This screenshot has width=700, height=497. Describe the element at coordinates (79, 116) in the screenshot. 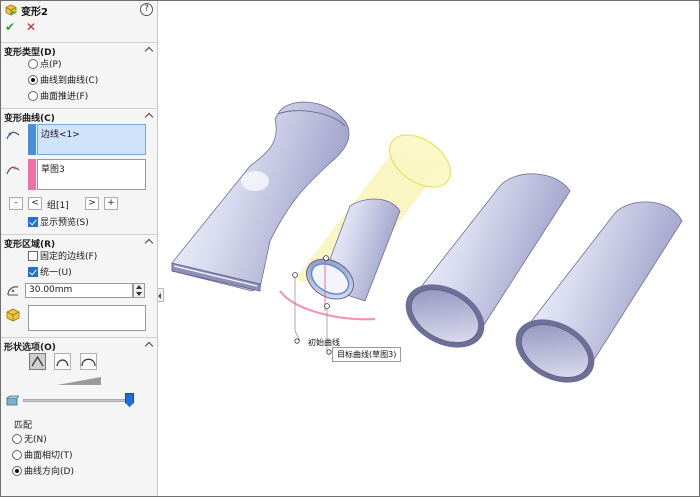

I see `section-deform-curves-header: 变形曲线(C)` at that location.